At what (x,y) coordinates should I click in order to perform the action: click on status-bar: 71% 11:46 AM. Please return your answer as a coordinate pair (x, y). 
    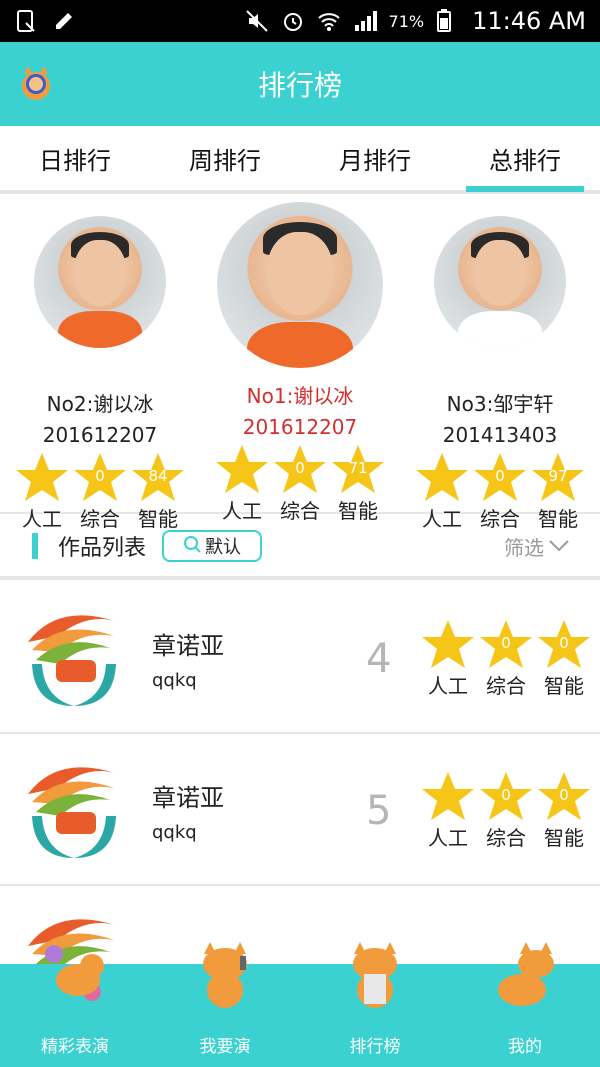
    Looking at the image, I should click on (300, 21).